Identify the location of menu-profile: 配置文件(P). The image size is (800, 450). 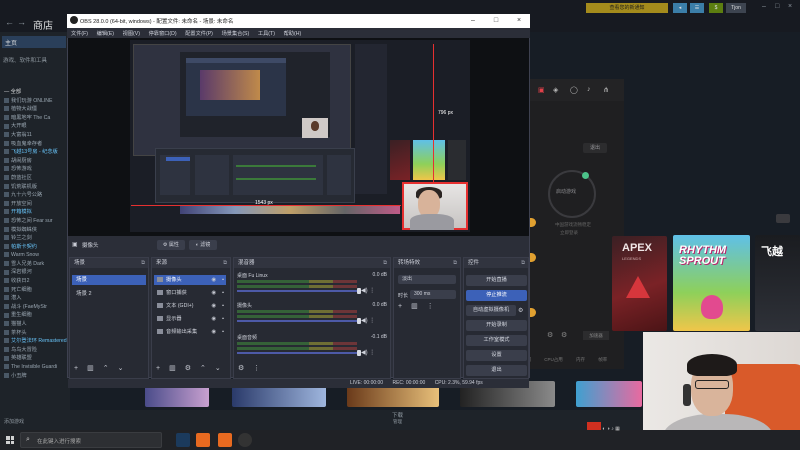
(199, 34).